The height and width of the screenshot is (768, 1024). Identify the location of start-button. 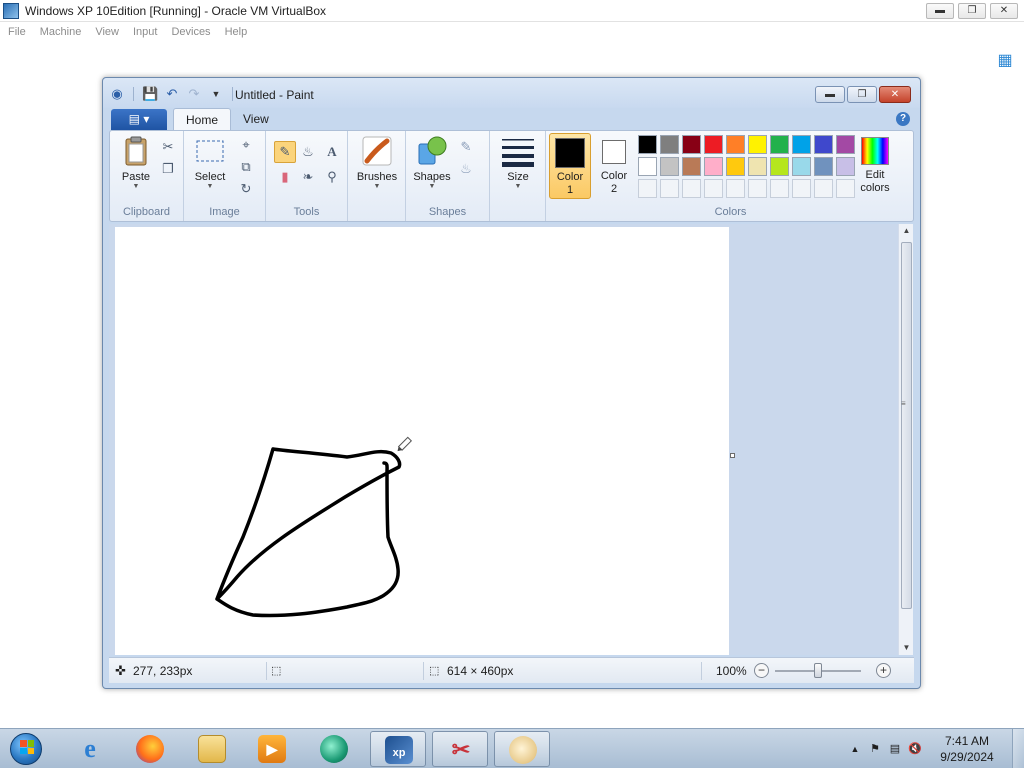
(26, 749).